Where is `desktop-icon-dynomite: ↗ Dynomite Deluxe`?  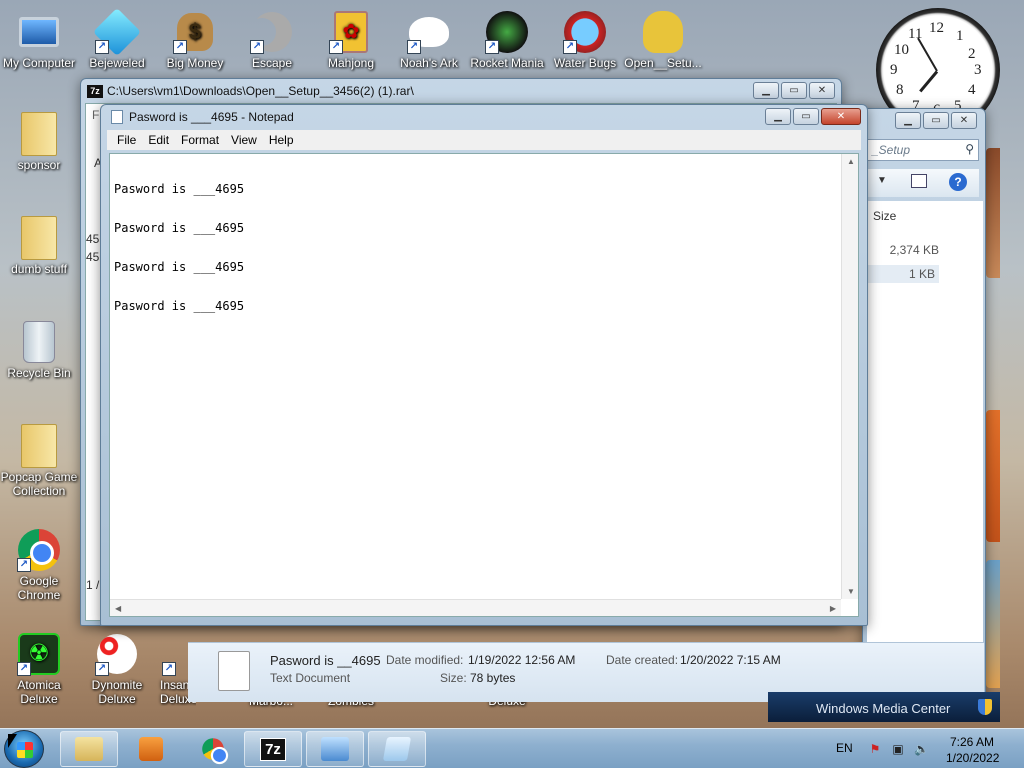
desktop-icon-dynomite: ↗ Dynomite Deluxe is located at coordinates (117, 669).